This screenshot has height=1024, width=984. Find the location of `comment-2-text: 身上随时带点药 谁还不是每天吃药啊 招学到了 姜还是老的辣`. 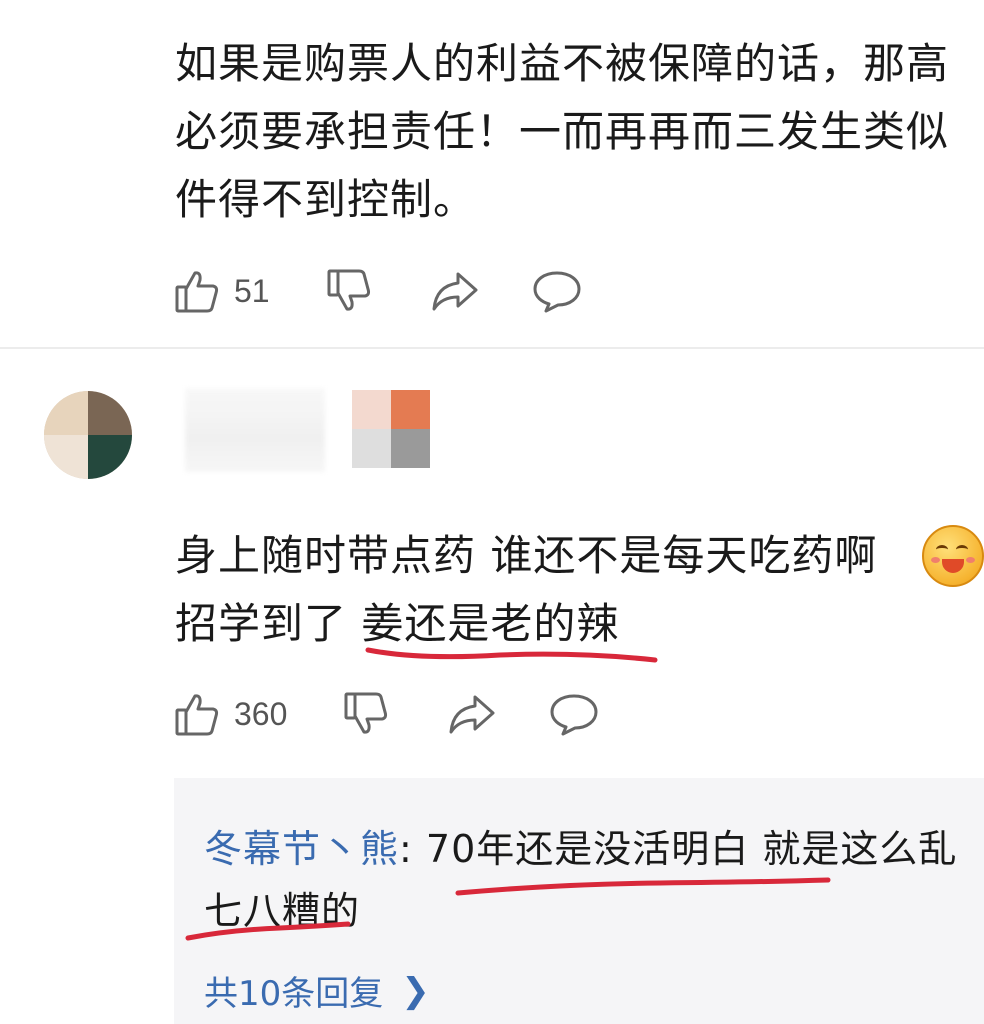

comment-2-text: 身上随时带点药 谁还不是每天吃药啊 招学到了 姜还是老的辣 is located at coordinates (575, 590).